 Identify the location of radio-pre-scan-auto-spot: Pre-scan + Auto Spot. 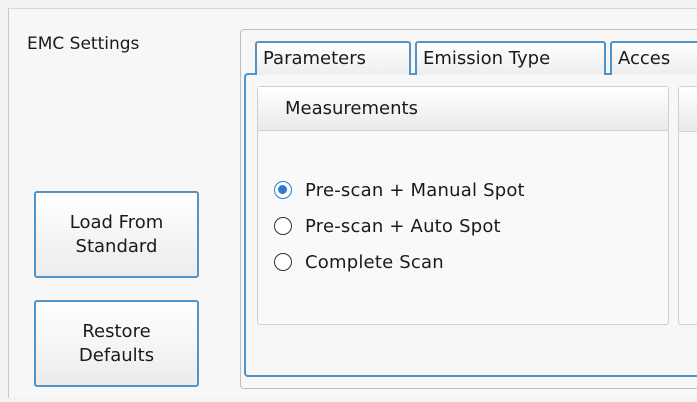
(387, 226).